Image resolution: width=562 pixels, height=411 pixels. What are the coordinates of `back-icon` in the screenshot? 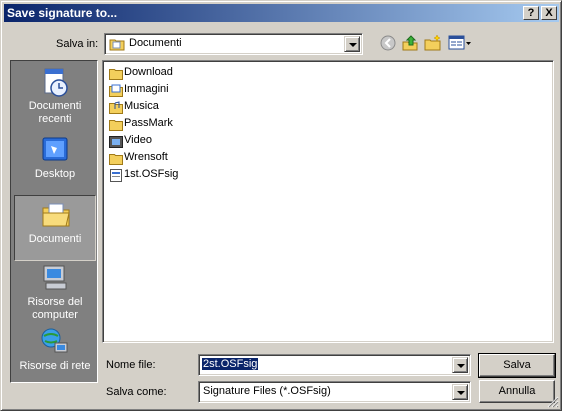 It's located at (388, 43).